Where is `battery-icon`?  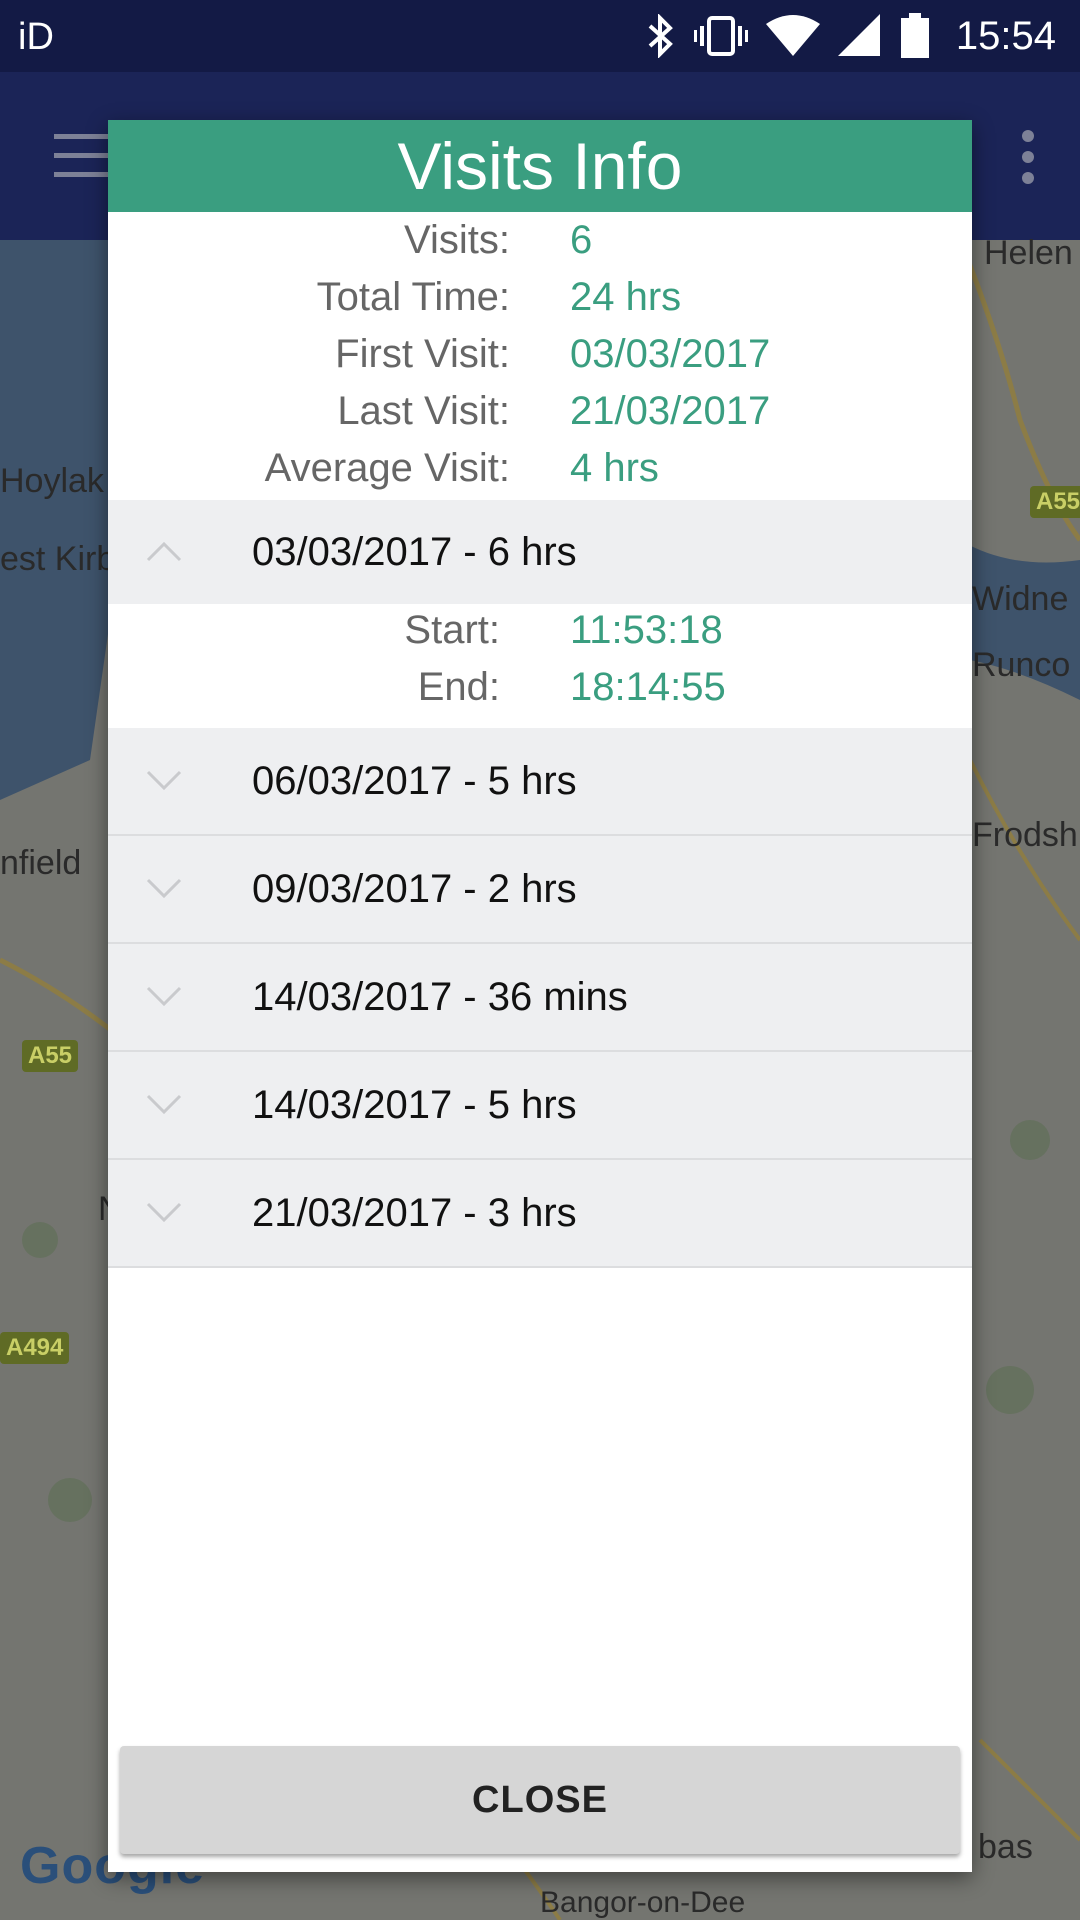 battery-icon is located at coordinates (915, 36).